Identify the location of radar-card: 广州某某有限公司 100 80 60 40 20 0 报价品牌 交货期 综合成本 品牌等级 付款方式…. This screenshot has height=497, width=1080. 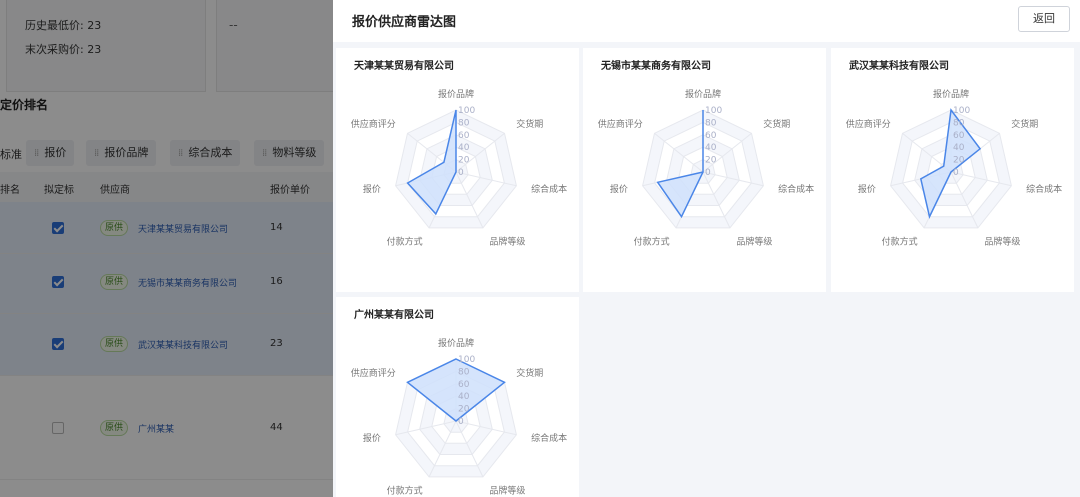
(457, 397).